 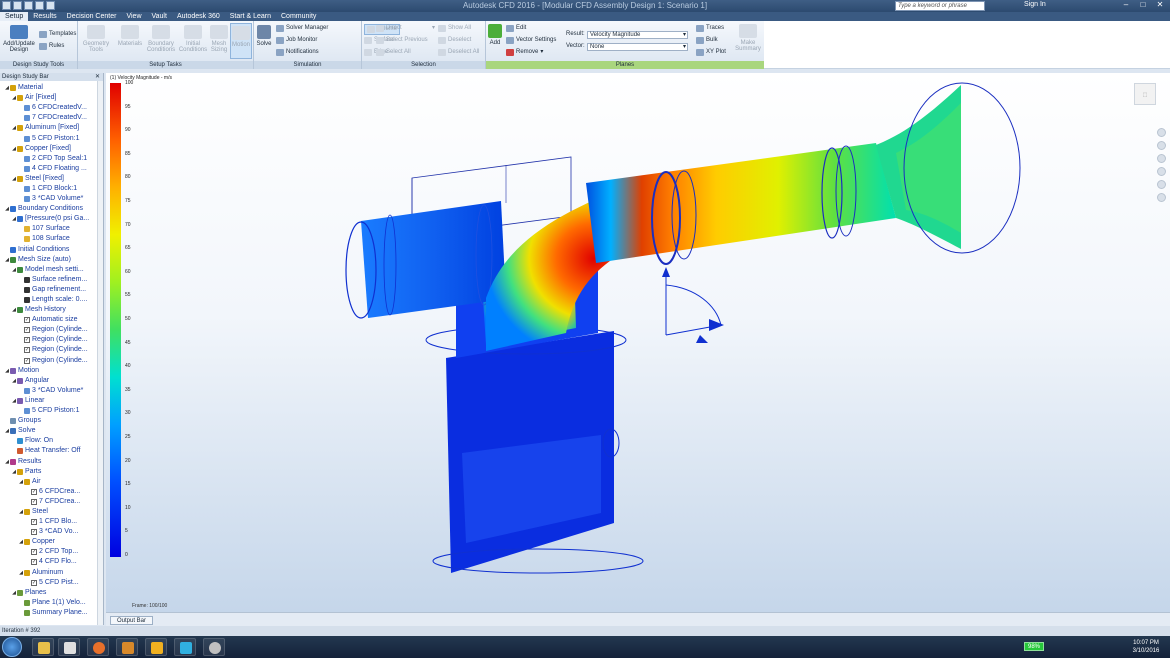 I want to click on make-summary-button: Make Summary, so click(x=748, y=38).